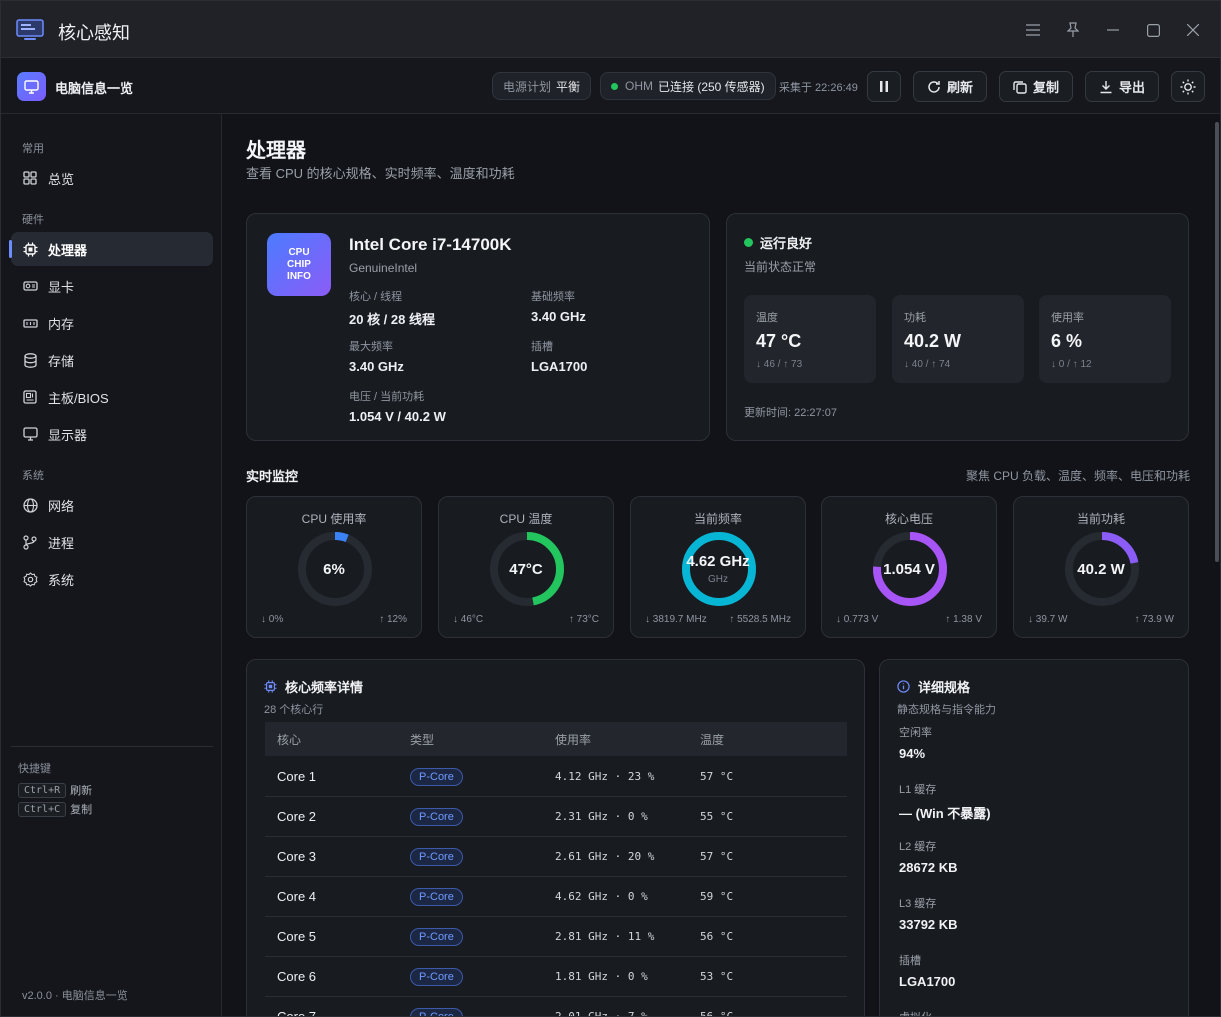  I want to click on spec-panel-subtitle: 静态规格与指令能力, so click(946, 710).